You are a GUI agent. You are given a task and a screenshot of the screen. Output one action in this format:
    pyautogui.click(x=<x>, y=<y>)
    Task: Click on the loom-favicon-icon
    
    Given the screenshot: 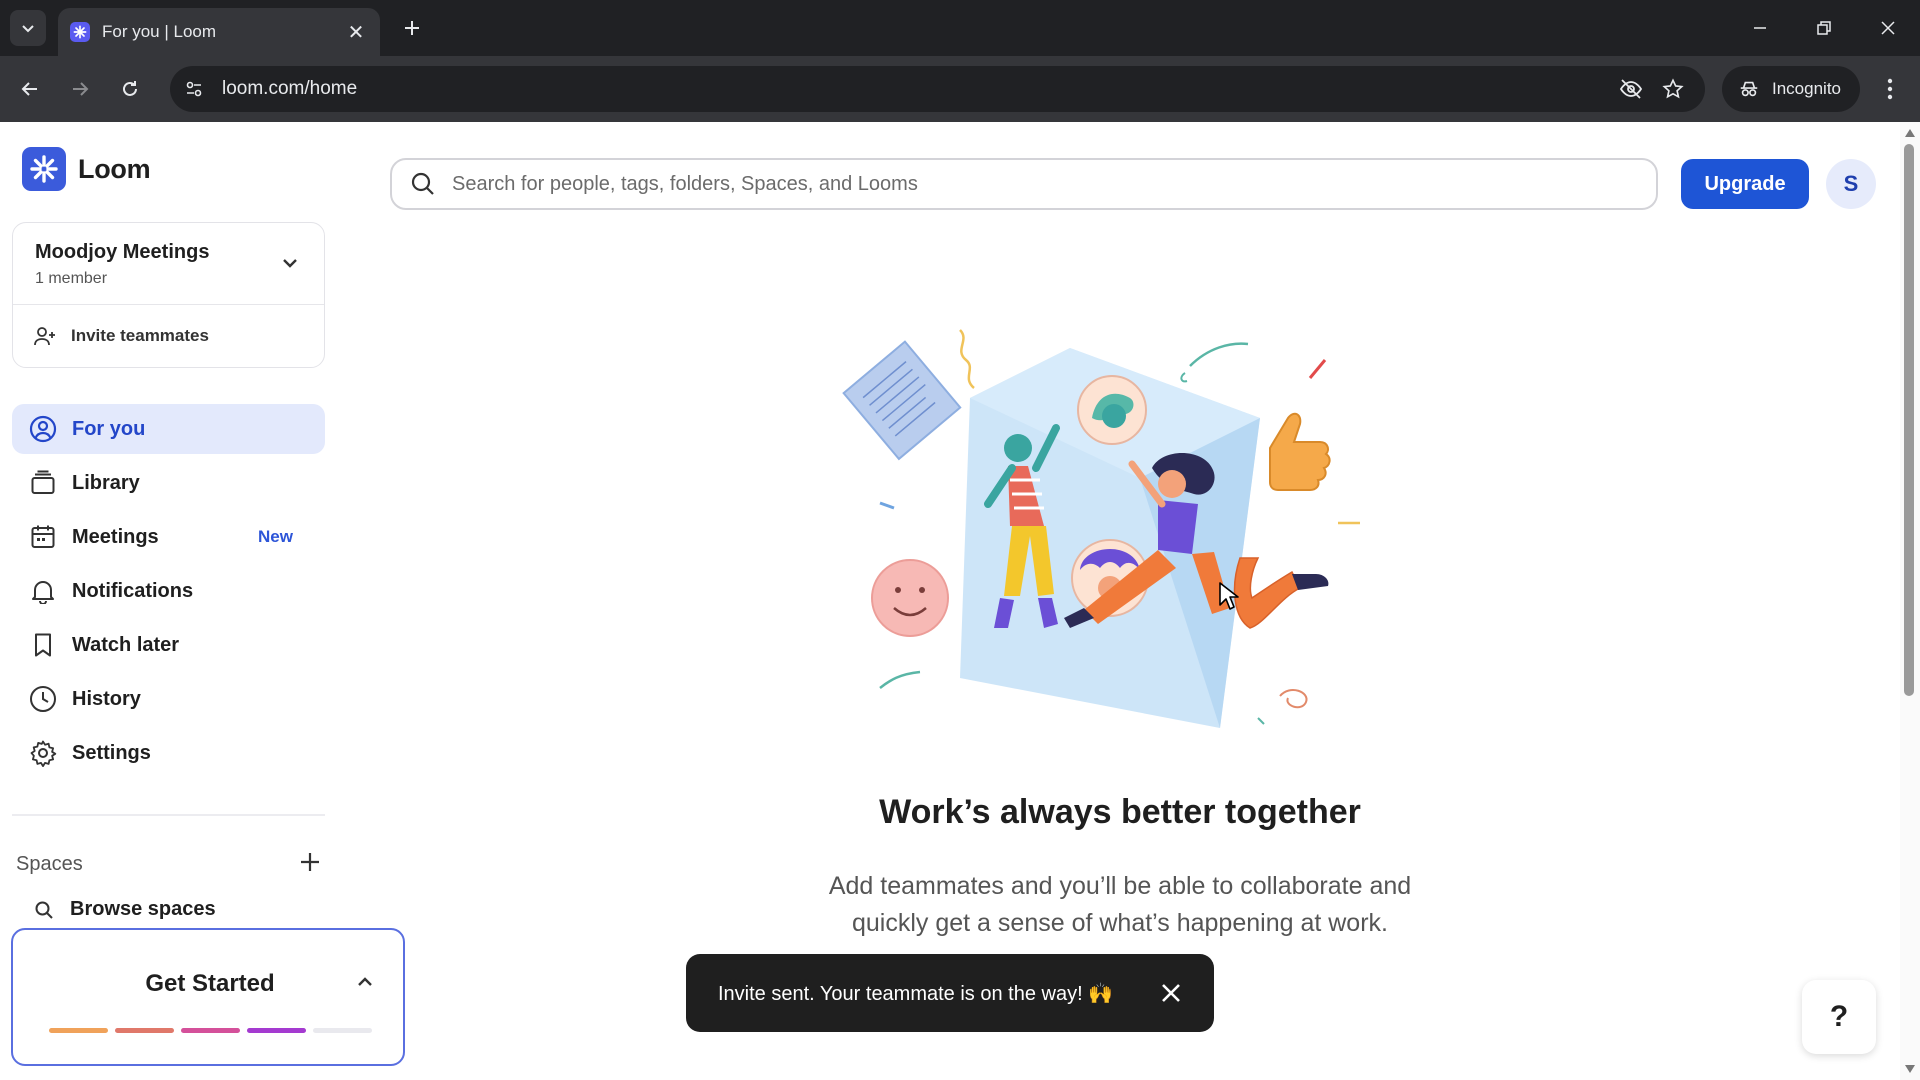 What is the action you would take?
    pyautogui.click(x=80, y=32)
    